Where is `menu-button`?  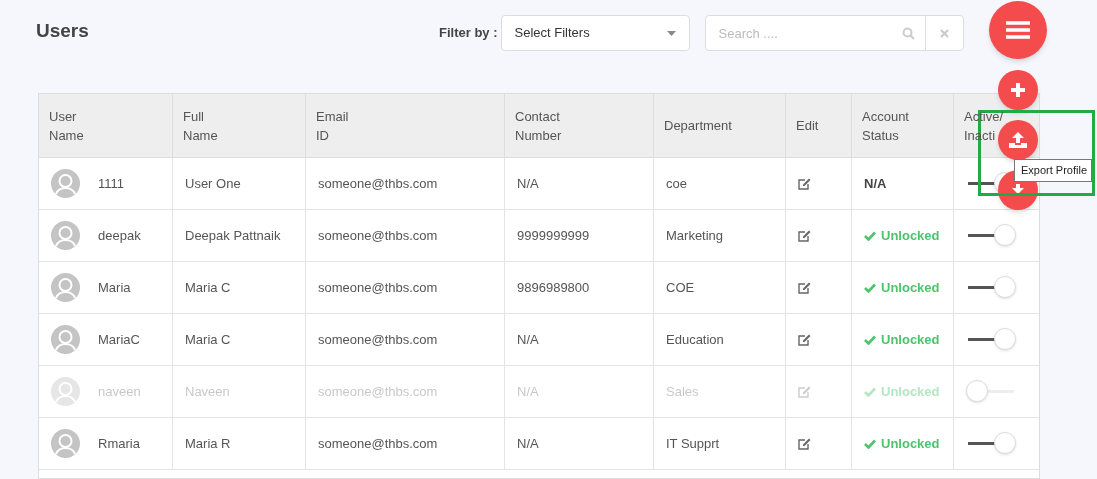
menu-button is located at coordinates (1018, 30).